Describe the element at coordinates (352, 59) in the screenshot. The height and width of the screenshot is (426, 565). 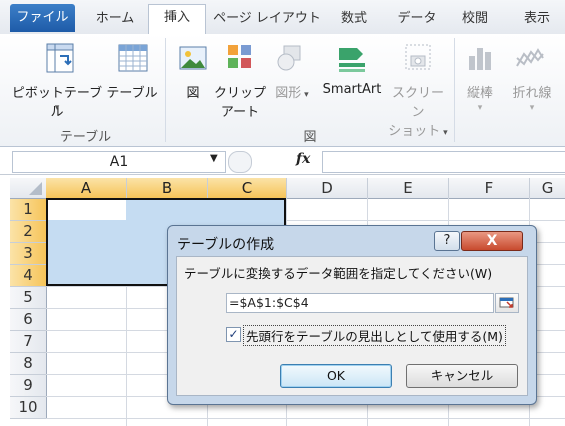
I see `smartart-icon` at that location.